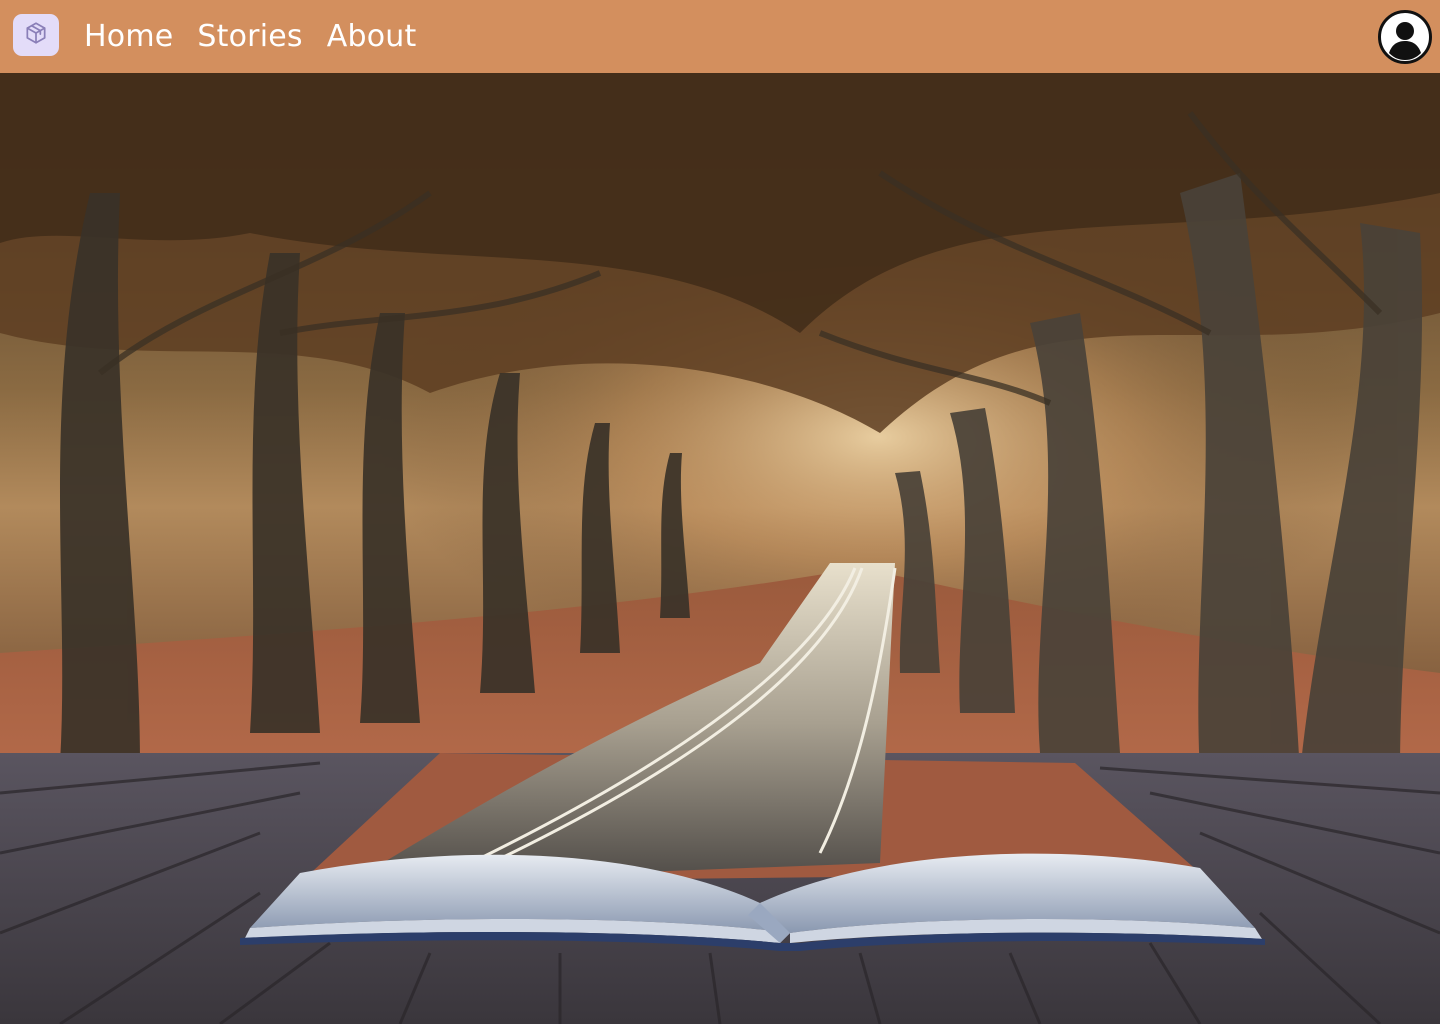 The height and width of the screenshot is (1024, 1440). What do you see at coordinates (128, 36) in the screenshot?
I see `nav-link-home: Home` at bounding box center [128, 36].